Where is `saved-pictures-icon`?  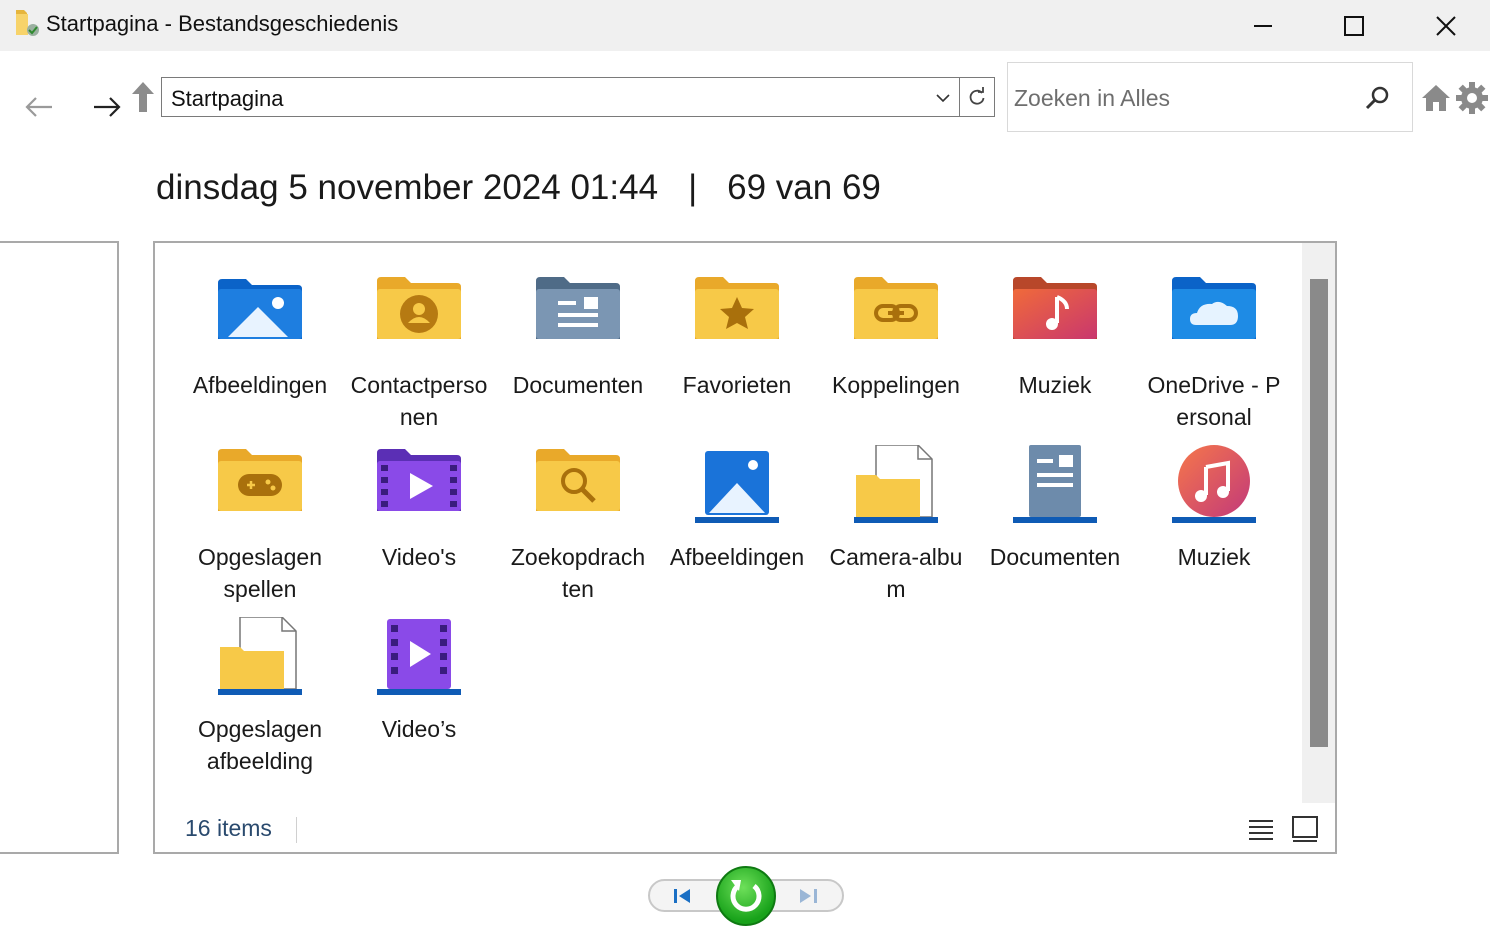 saved-pictures-icon is located at coordinates (260, 656).